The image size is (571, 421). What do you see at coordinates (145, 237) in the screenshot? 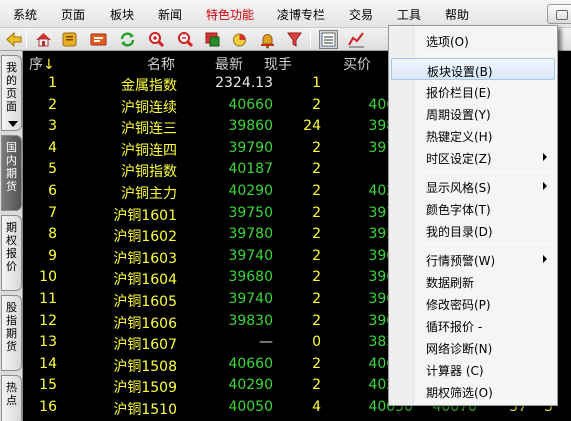
I see `cell-name: 沪铜1602` at bounding box center [145, 237].